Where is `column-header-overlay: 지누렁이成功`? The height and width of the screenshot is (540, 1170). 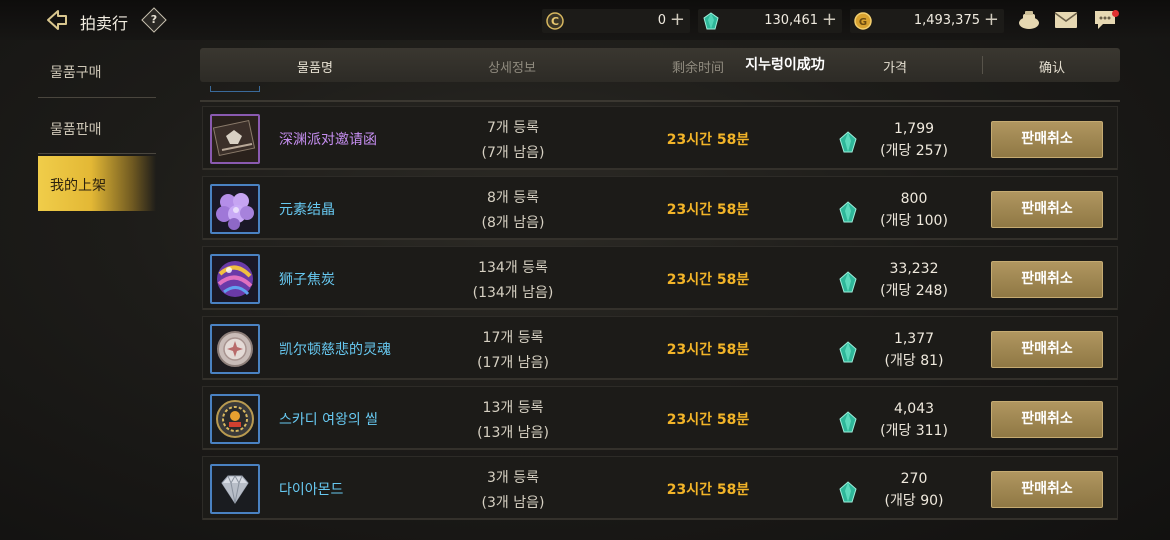 column-header-overlay: 지누렁이成功 is located at coordinates (785, 65).